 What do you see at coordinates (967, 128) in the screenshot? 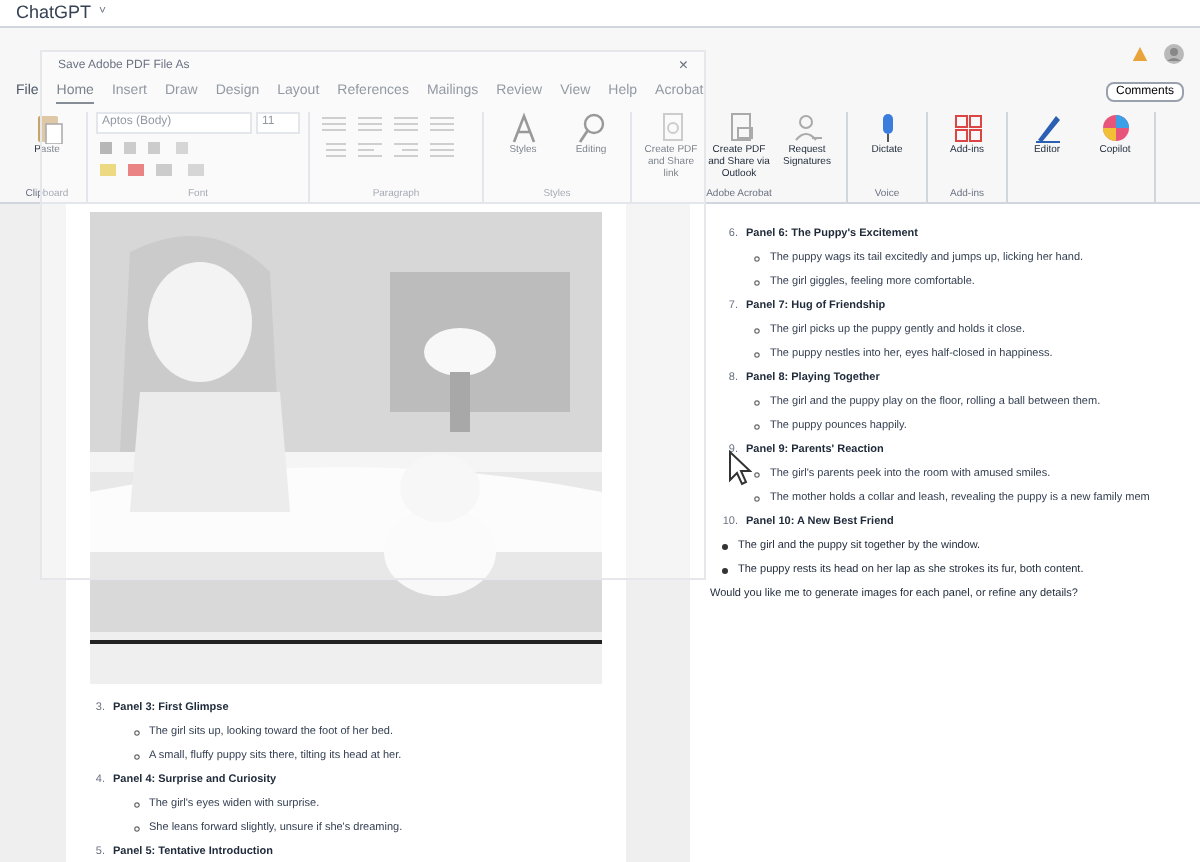
I see `grid-icon` at bounding box center [967, 128].